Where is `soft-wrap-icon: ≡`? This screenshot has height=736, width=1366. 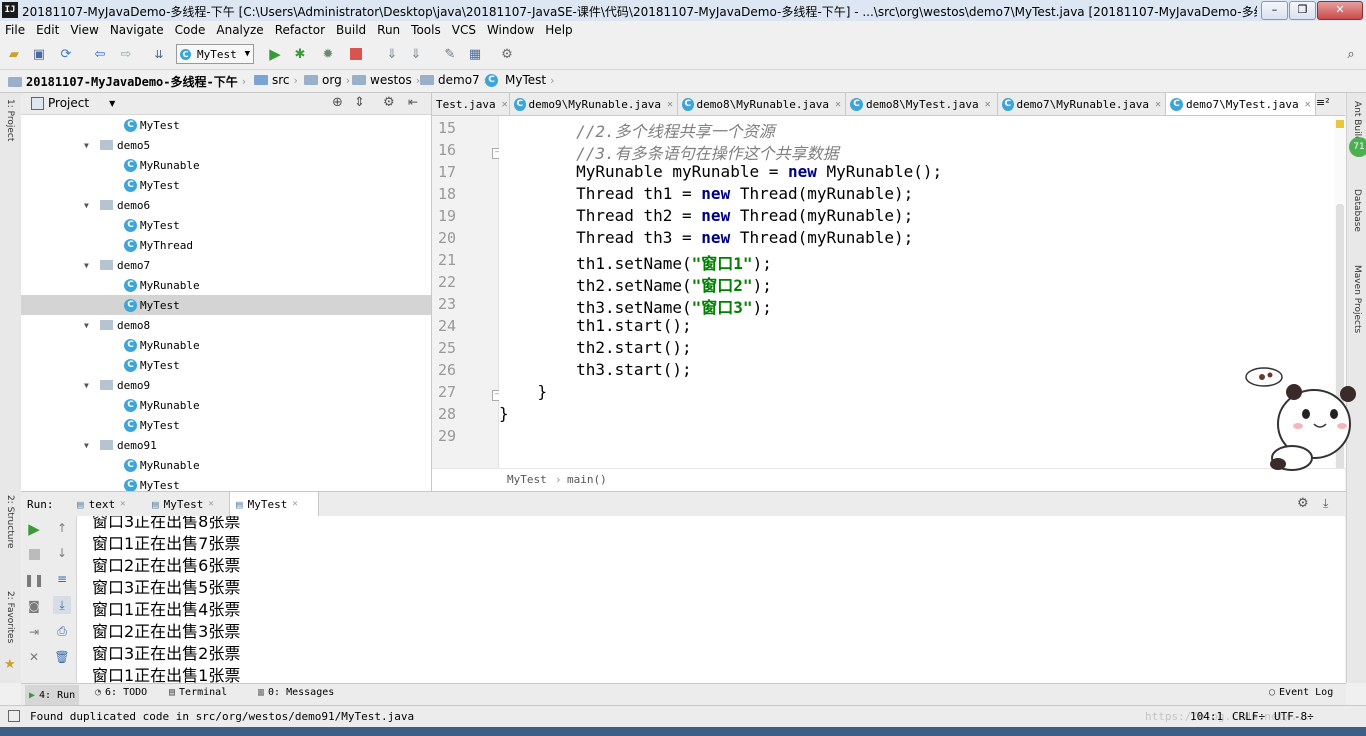 soft-wrap-icon: ≡ is located at coordinates (62, 579).